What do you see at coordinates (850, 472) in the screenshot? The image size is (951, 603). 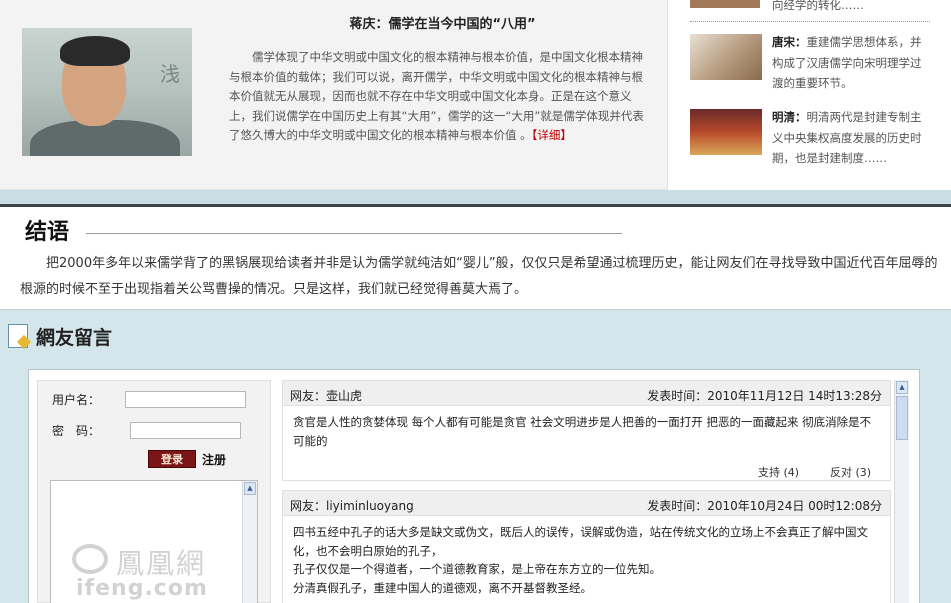 I see `oppose-button: 反对 (3)` at bounding box center [850, 472].